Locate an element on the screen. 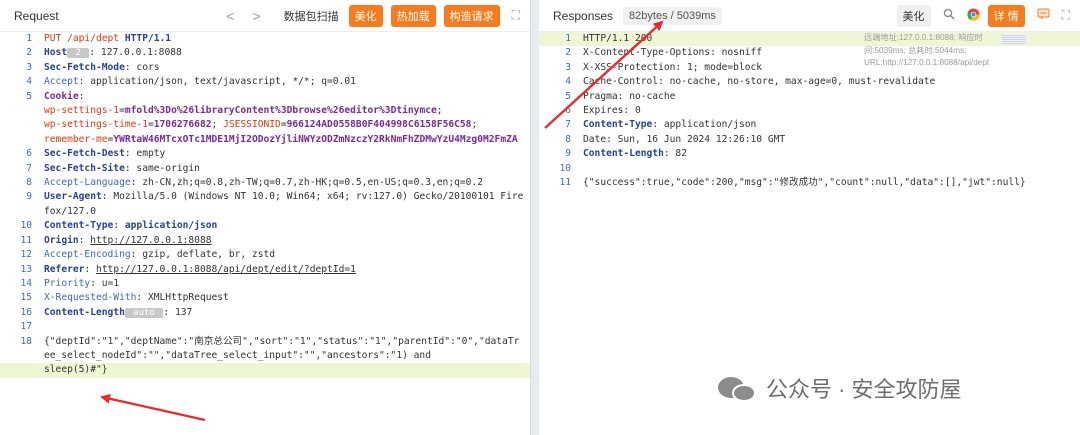 This screenshot has height=435, width=1080. chrome-icon is located at coordinates (973, 15).